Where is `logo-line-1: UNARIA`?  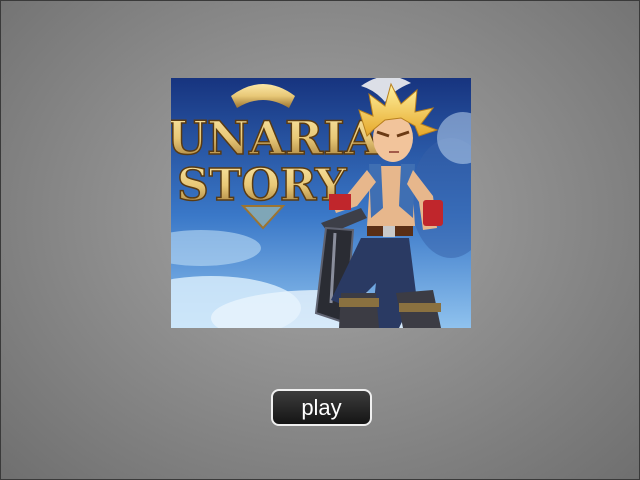
logo-line-1: UNARIA is located at coordinates (276, 138).